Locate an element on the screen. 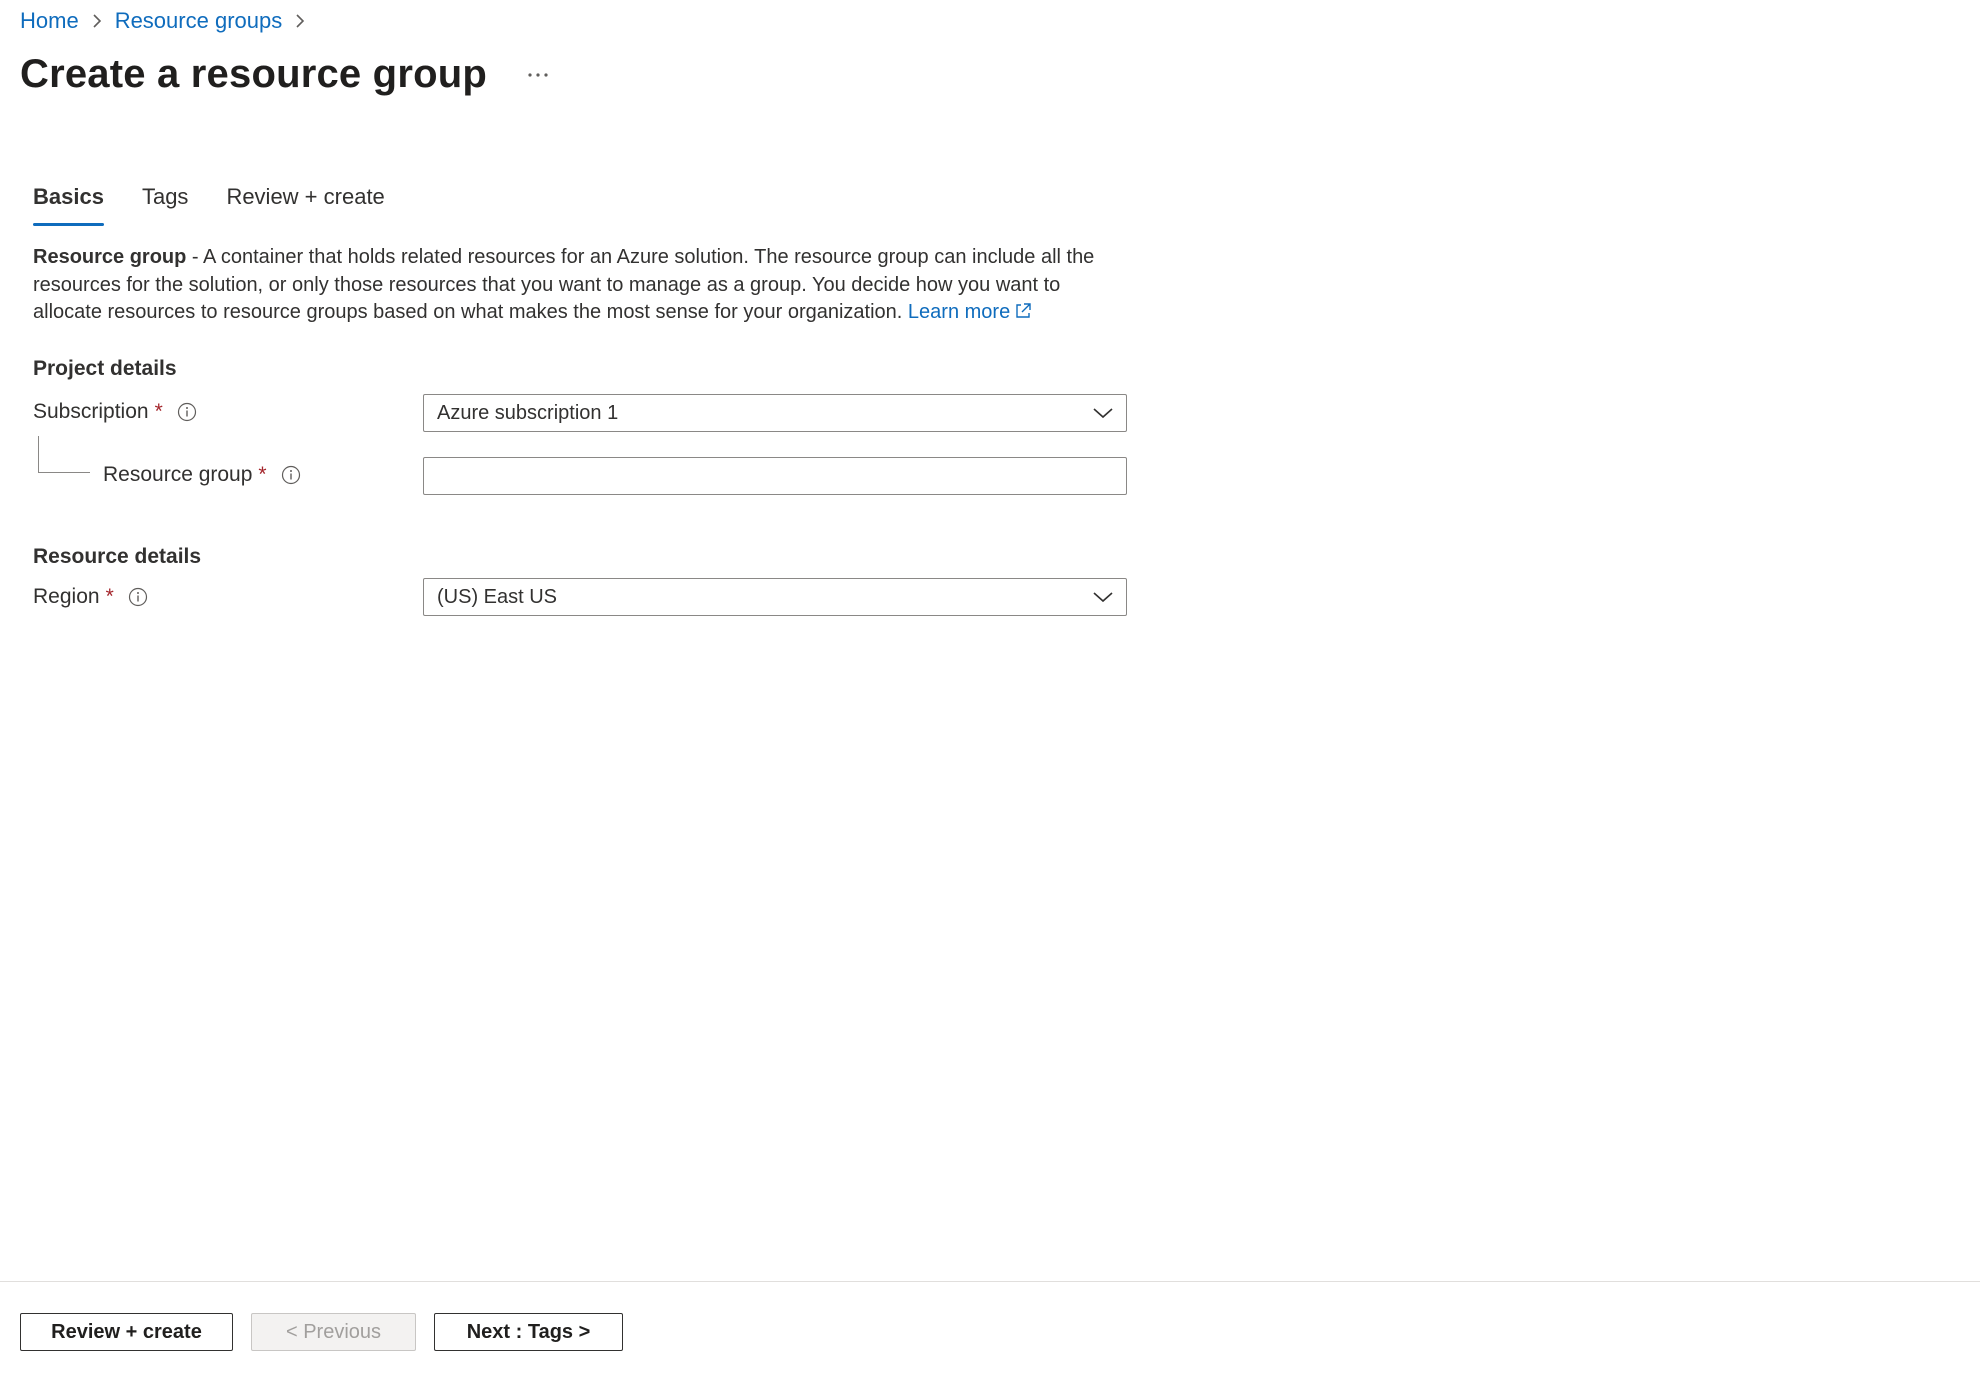 This screenshot has width=1980, height=1373. region-label-row: Region * is located at coordinates (90, 597).